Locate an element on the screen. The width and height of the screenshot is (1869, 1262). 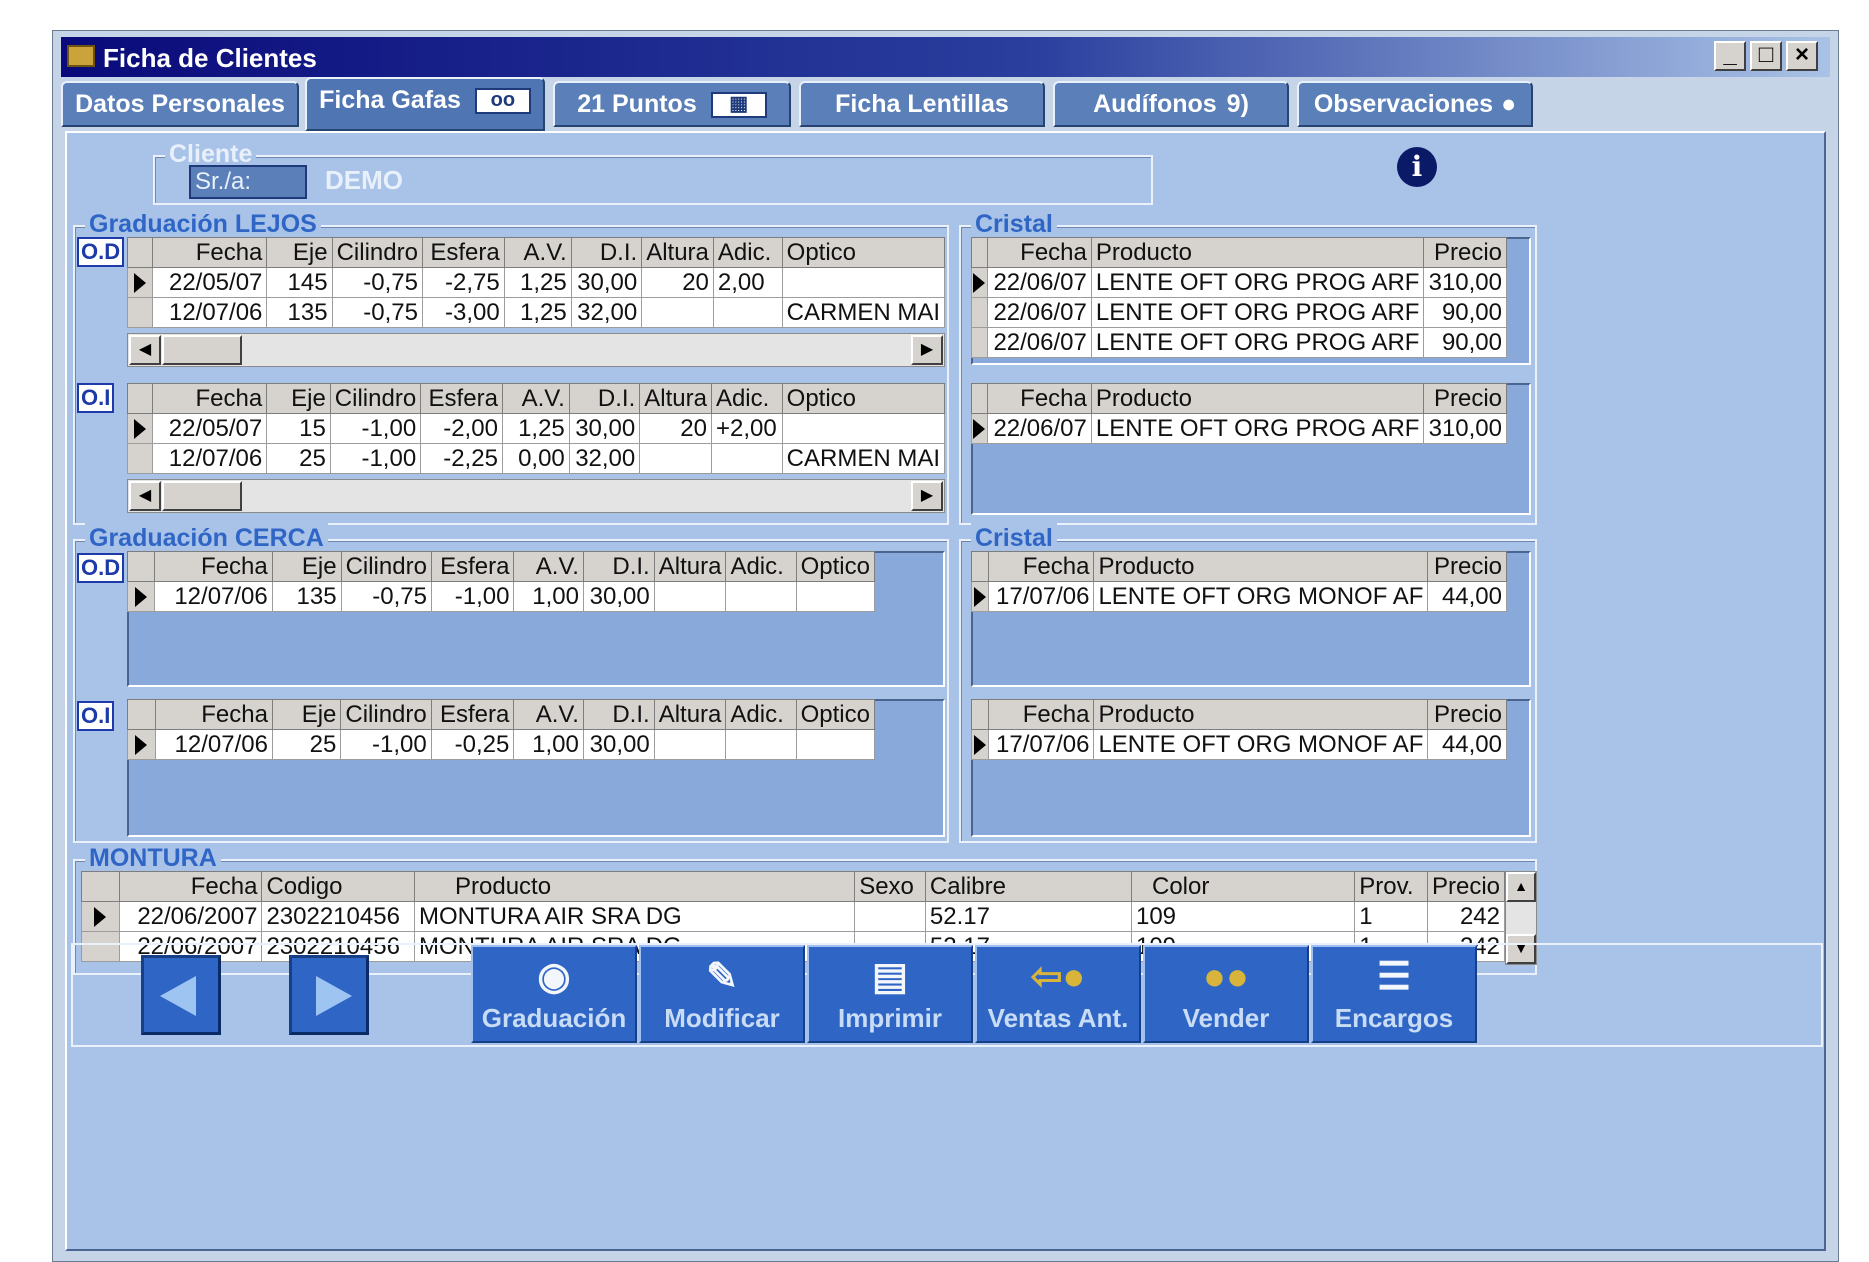
minimize-button: _ is located at coordinates (1730, 56).